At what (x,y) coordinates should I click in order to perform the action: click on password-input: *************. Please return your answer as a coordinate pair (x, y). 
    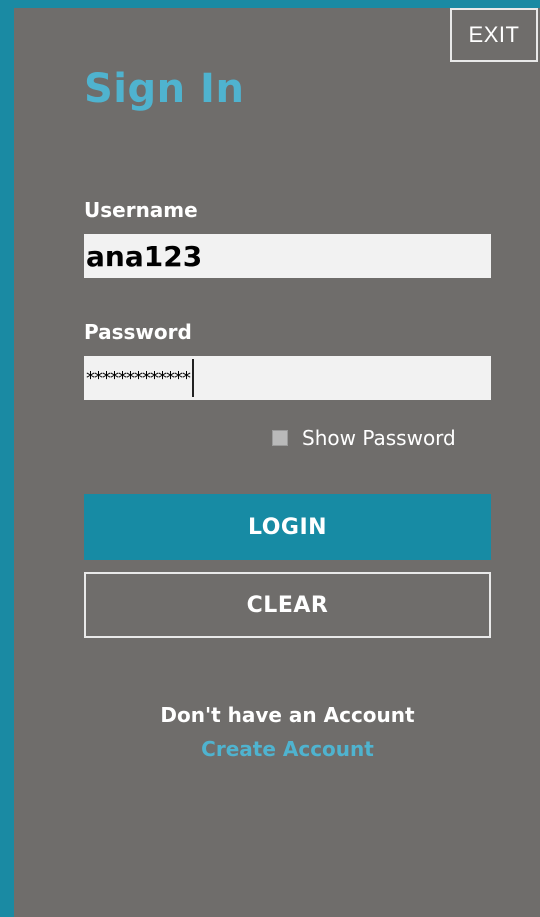
    Looking at the image, I should click on (287, 378).